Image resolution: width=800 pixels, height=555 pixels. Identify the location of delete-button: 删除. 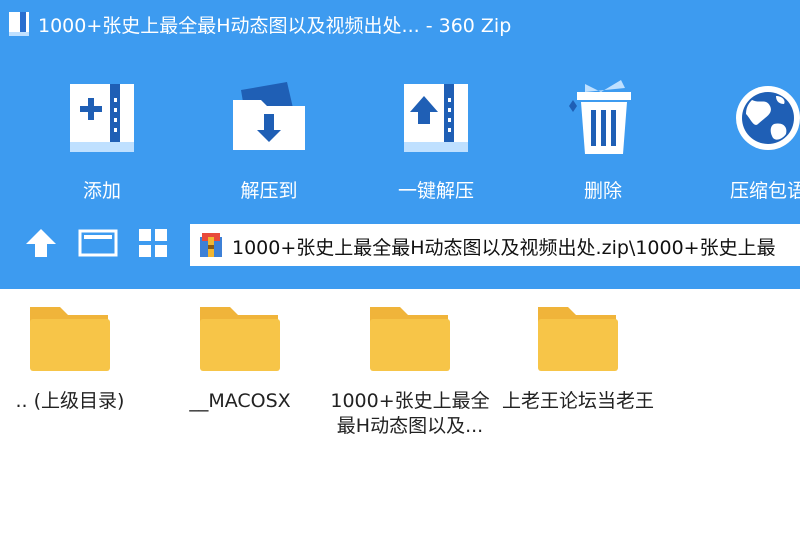
(603, 142).